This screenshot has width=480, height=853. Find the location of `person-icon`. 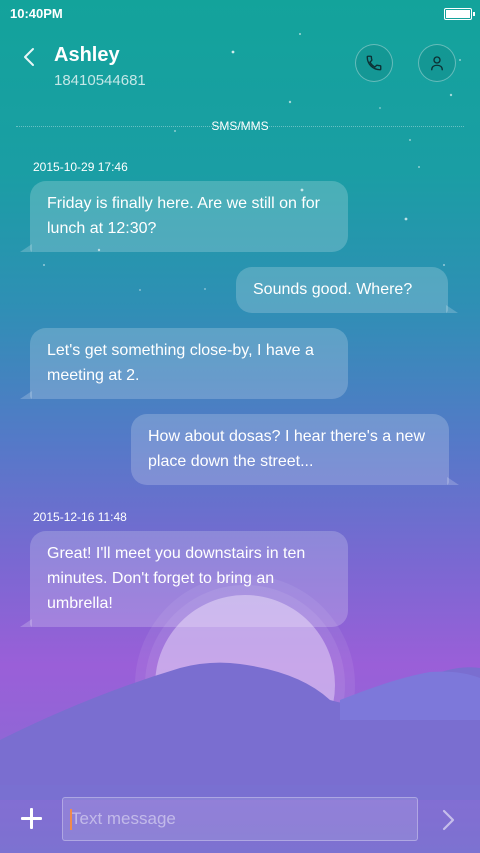

person-icon is located at coordinates (437, 63).